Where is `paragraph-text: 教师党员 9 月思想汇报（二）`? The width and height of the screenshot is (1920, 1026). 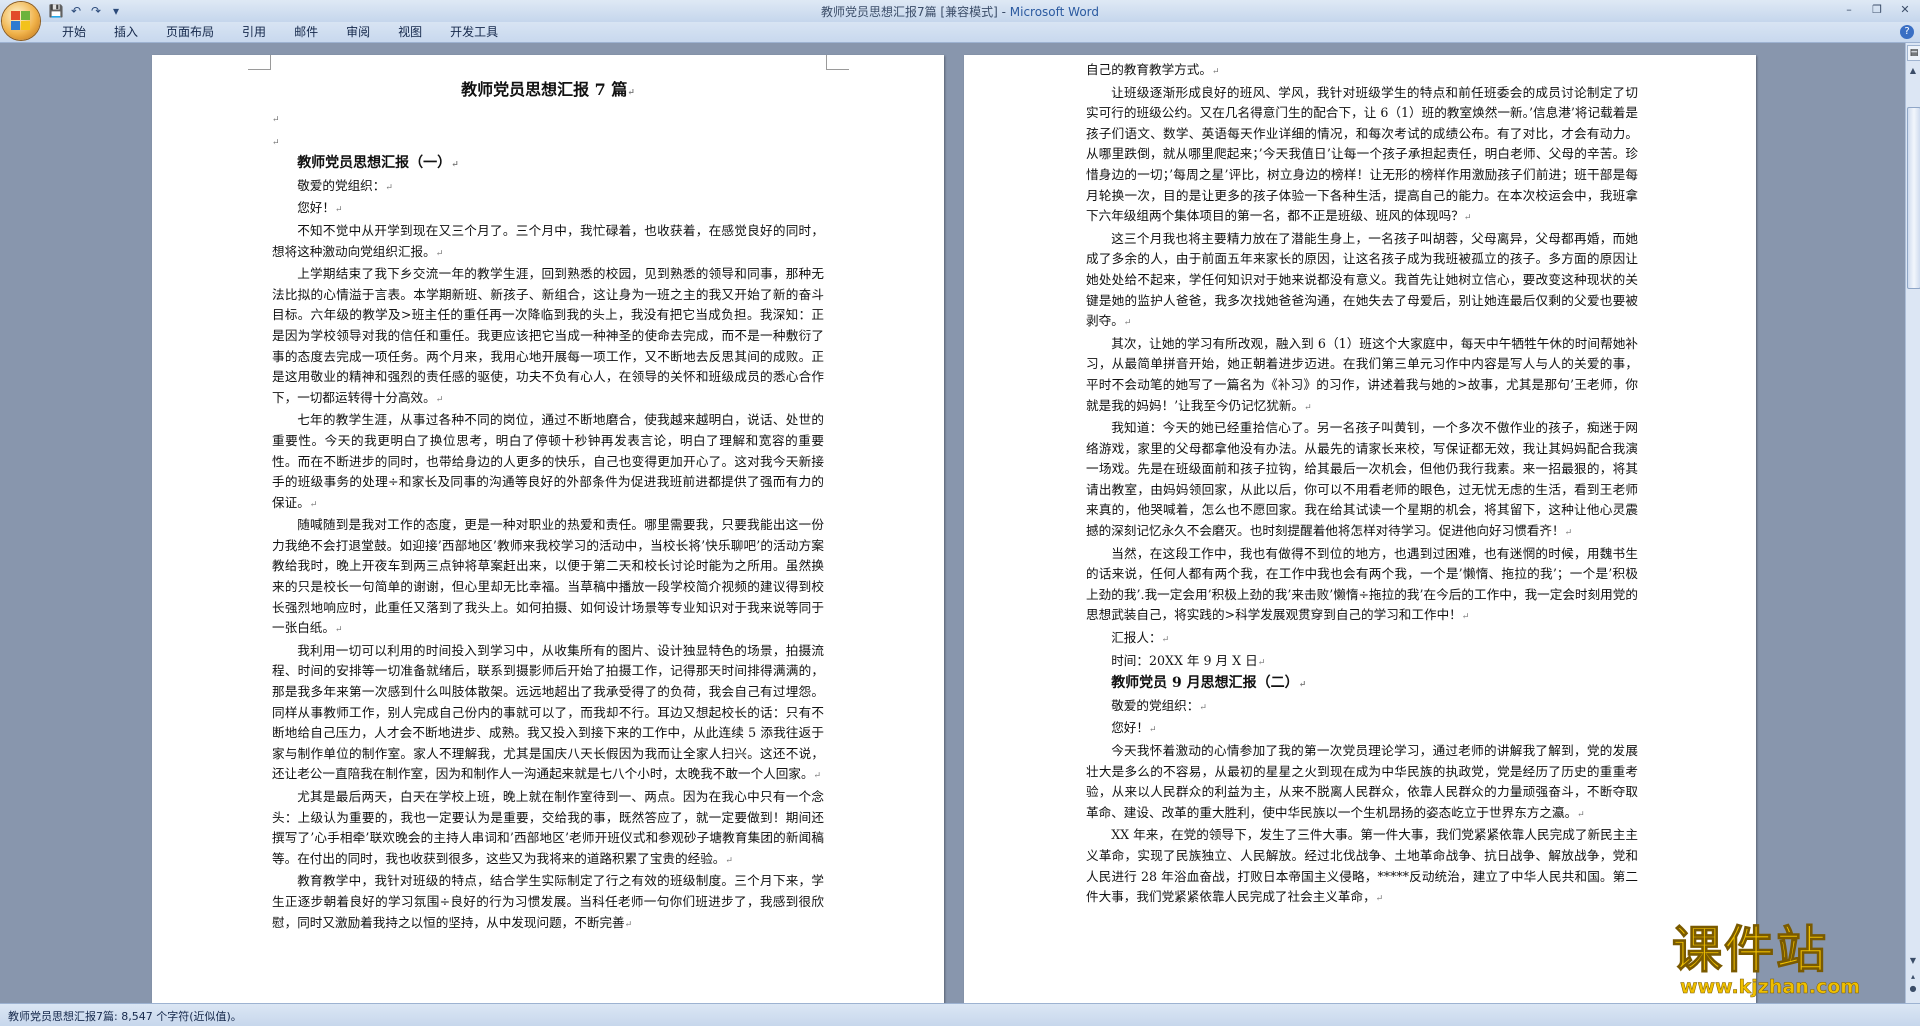
paragraph-text: 教师党员 9 月思想汇报（二） is located at coordinates (1205, 683).